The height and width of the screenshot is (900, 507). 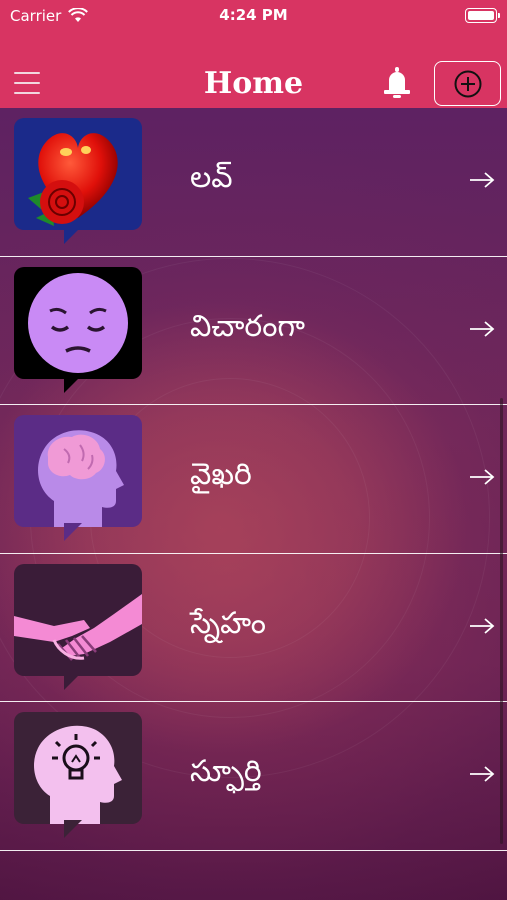 What do you see at coordinates (228, 623) in the screenshot?
I see `item-label: స్నేహం` at bounding box center [228, 623].